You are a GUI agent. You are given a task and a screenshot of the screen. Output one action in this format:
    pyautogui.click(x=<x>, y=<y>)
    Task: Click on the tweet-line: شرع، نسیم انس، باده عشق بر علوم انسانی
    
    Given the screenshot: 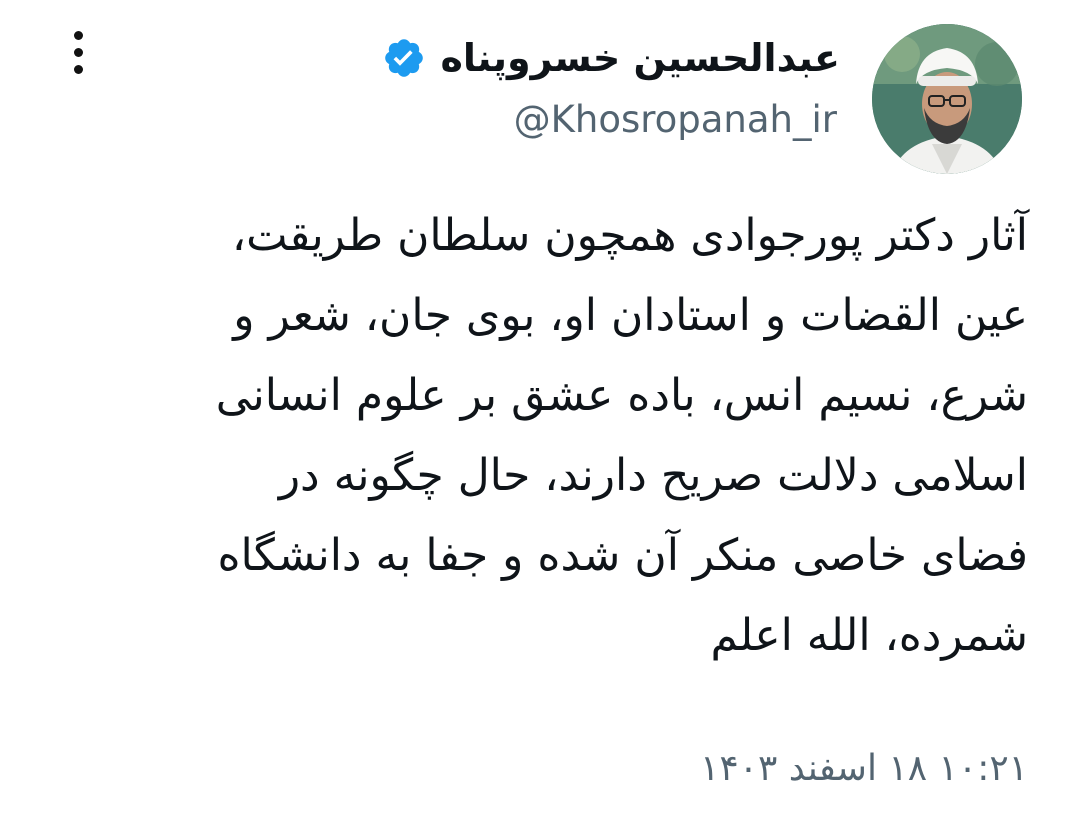 What is the action you would take?
    pyautogui.click(x=621, y=395)
    